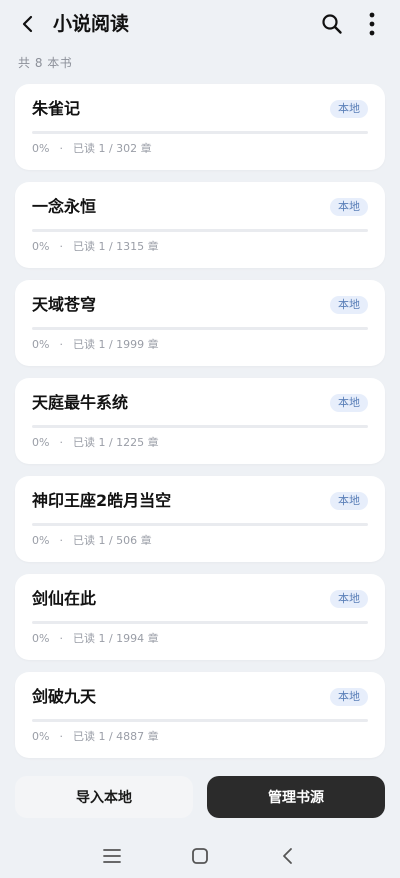  I want to click on reading-meta: 0% · 已读 1 / 506 章, so click(92, 541).